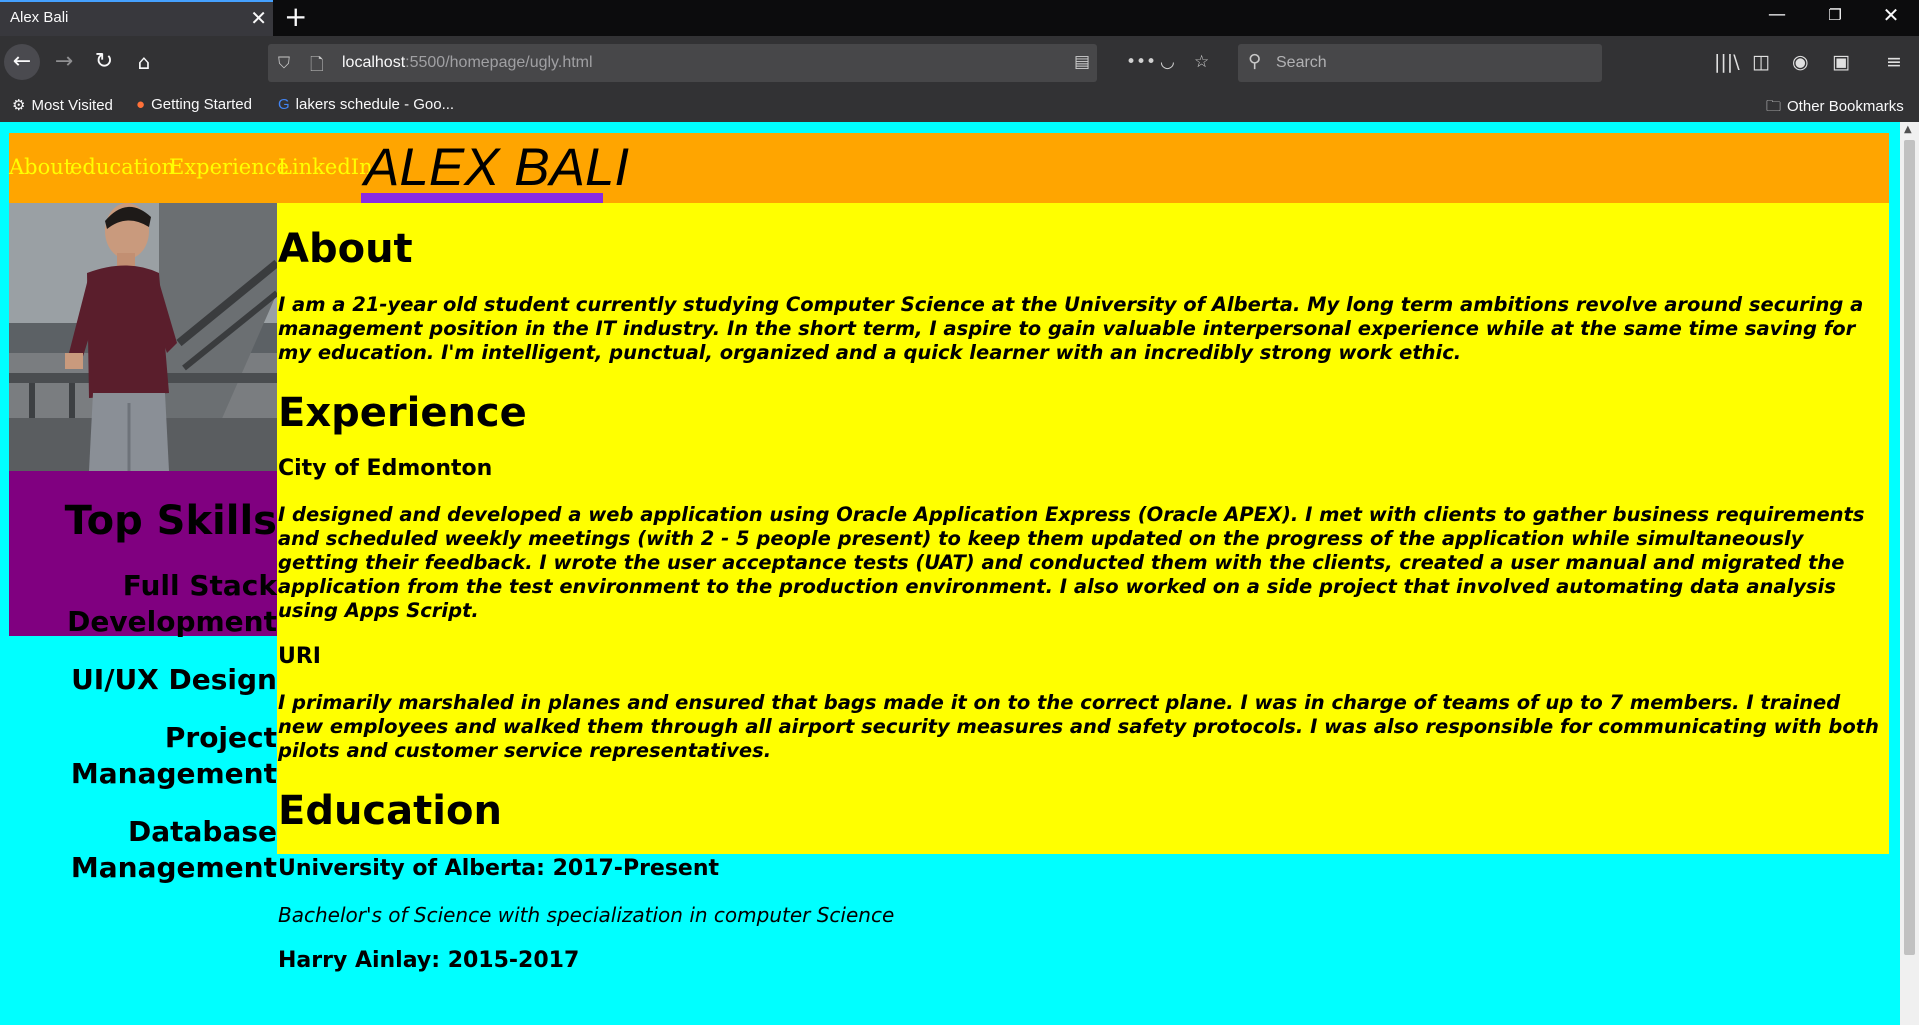 The height and width of the screenshot is (1025, 1919). What do you see at coordinates (136, 18) in the screenshot?
I see `browser-tab: Alex Bali ✕` at bounding box center [136, 18].